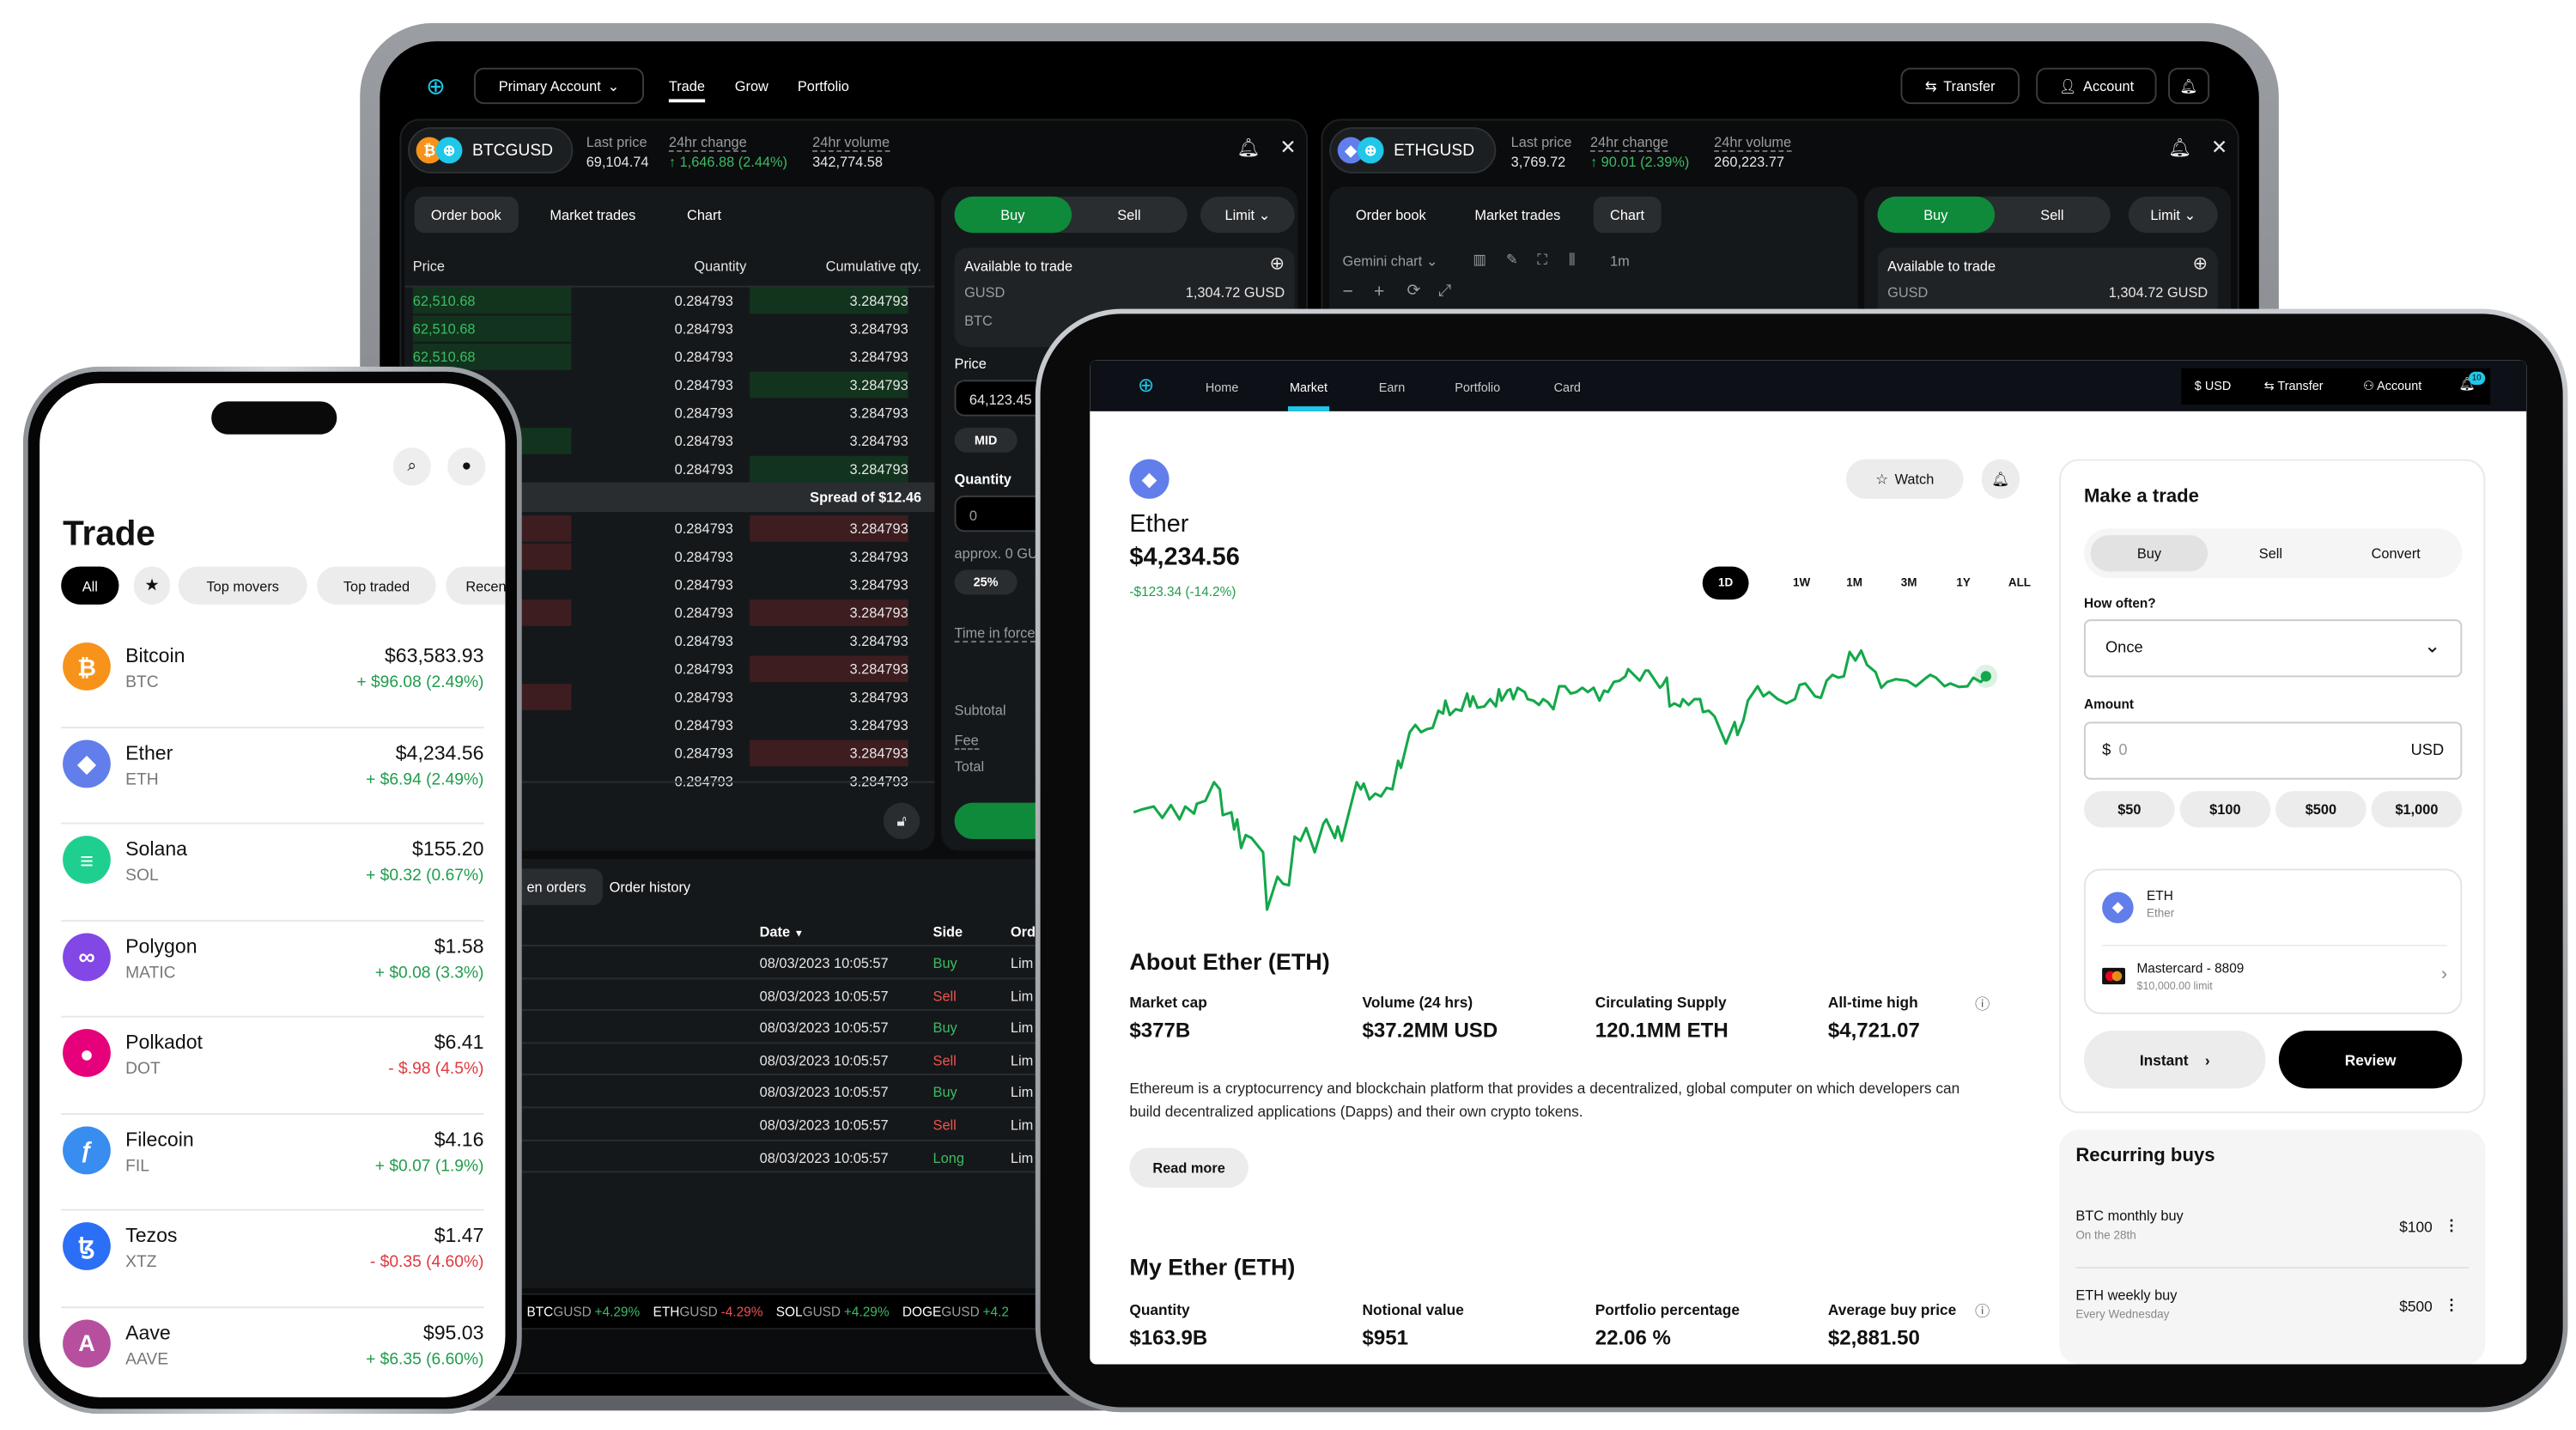 The image size is (2576, 1430). I want to click on mid-button: MID, so click(986, 440).